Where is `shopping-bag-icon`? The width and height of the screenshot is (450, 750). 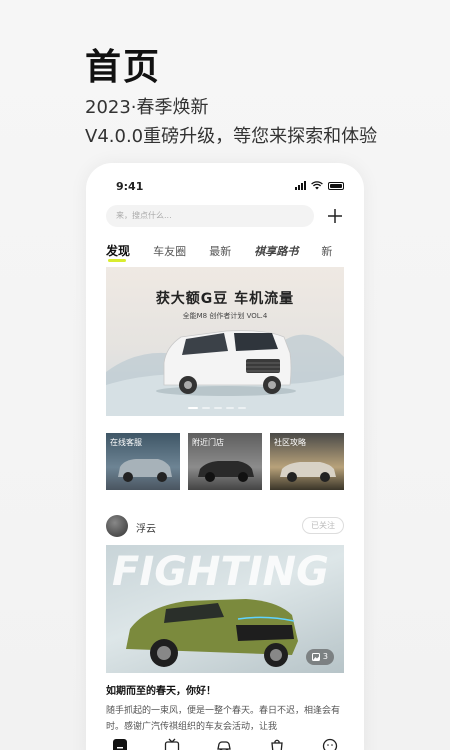
shopping-bag-icon is located at coordinates (277, 744).